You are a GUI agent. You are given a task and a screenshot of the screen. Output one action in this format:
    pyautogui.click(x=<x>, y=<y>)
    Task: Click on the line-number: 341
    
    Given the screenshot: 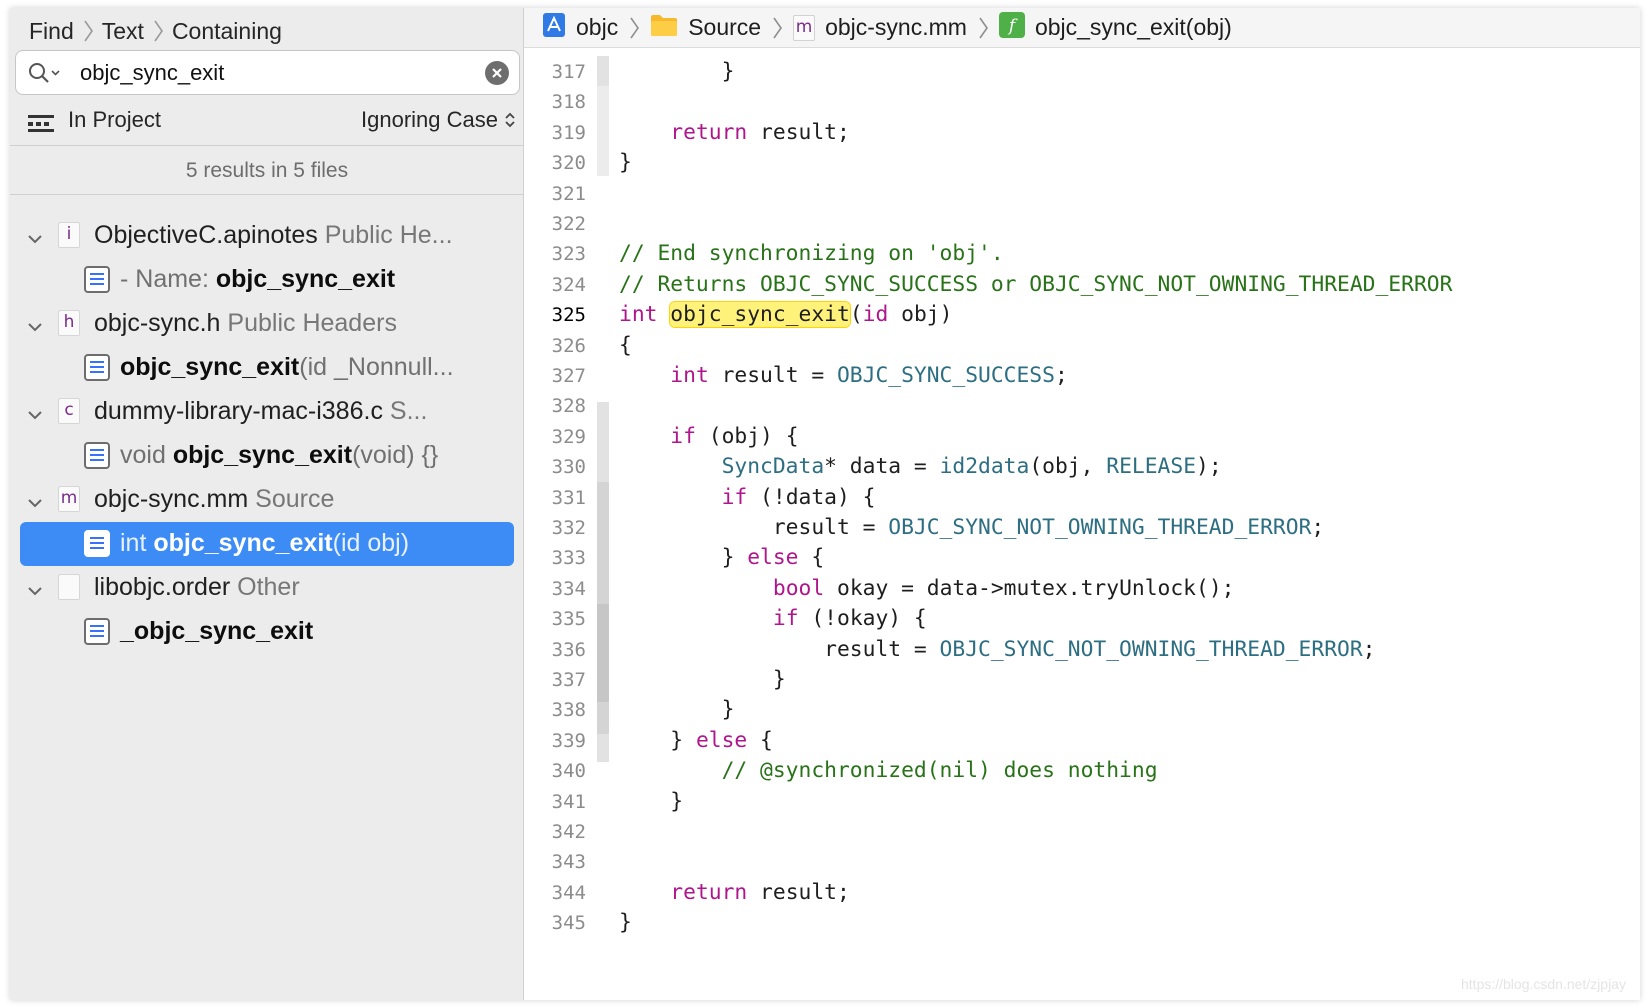 What is the action you would take?
    pyautogui.click(x=555, y=802)
    